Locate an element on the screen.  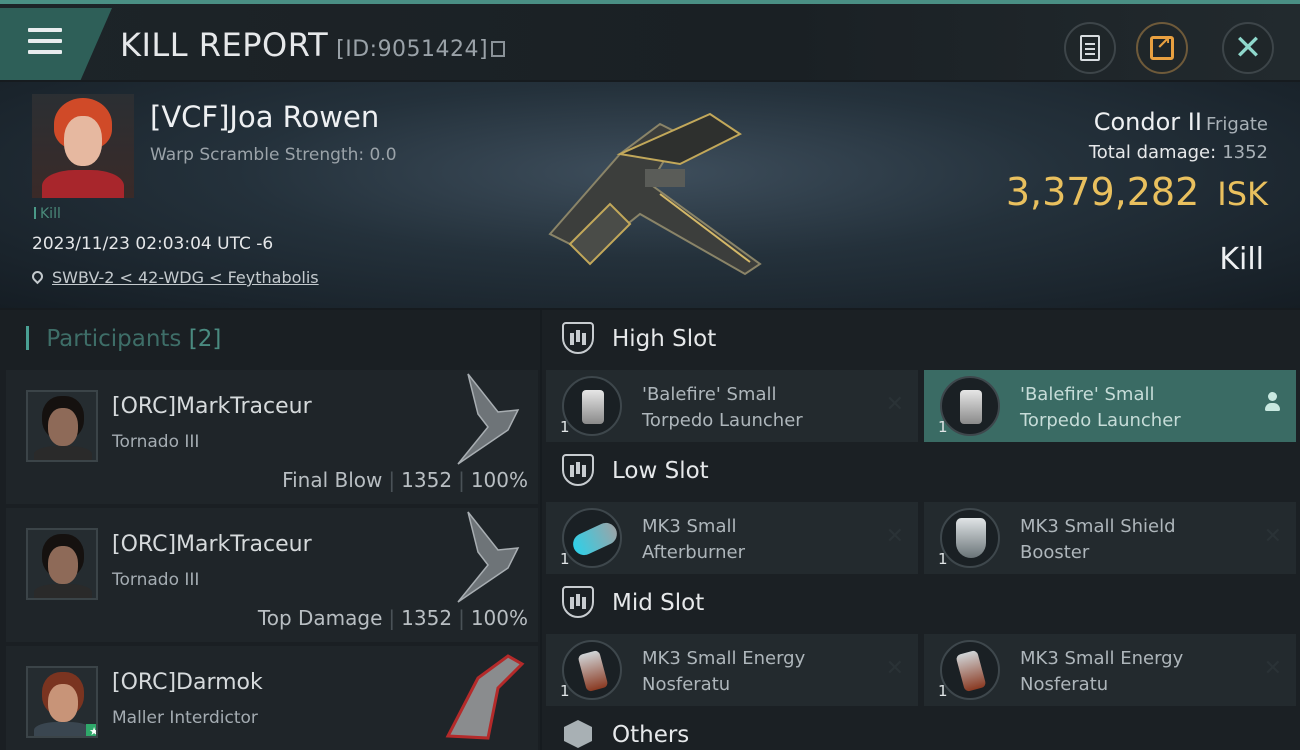
mid-slot-header: Mid Slot is located at coordinates (921, 604).